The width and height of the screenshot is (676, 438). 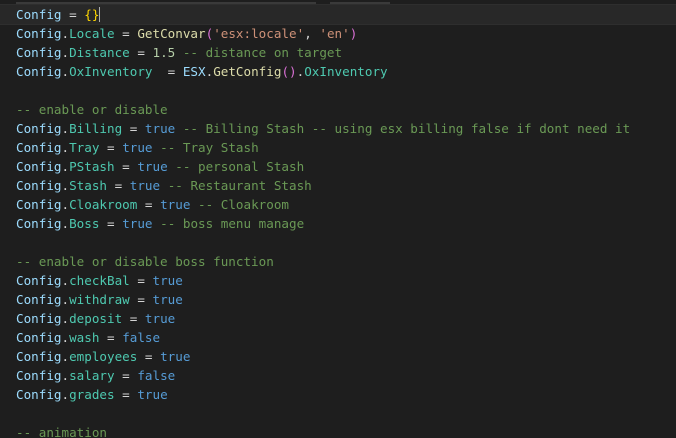 What do you see at coordinates (92, 375) in the screenshot?
I see `code-token-prop: salary` at bounding box center [92, 375].